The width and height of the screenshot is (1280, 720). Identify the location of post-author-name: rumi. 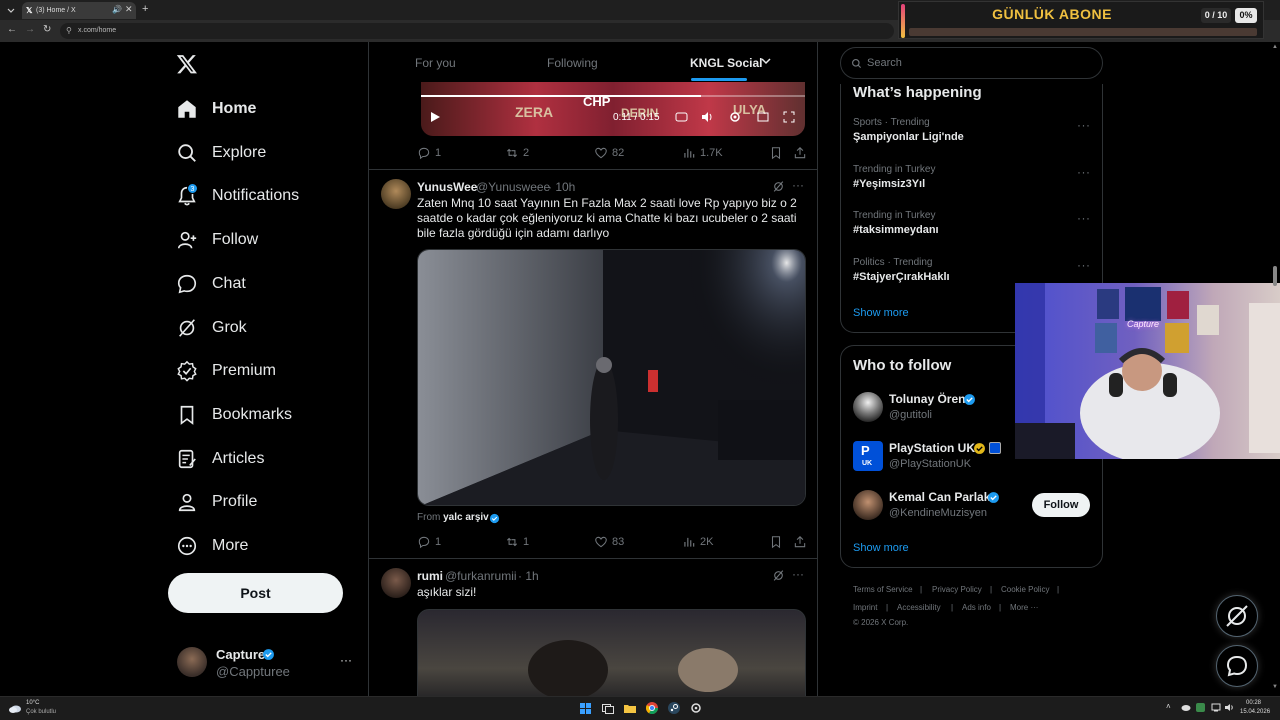
(430, 576).